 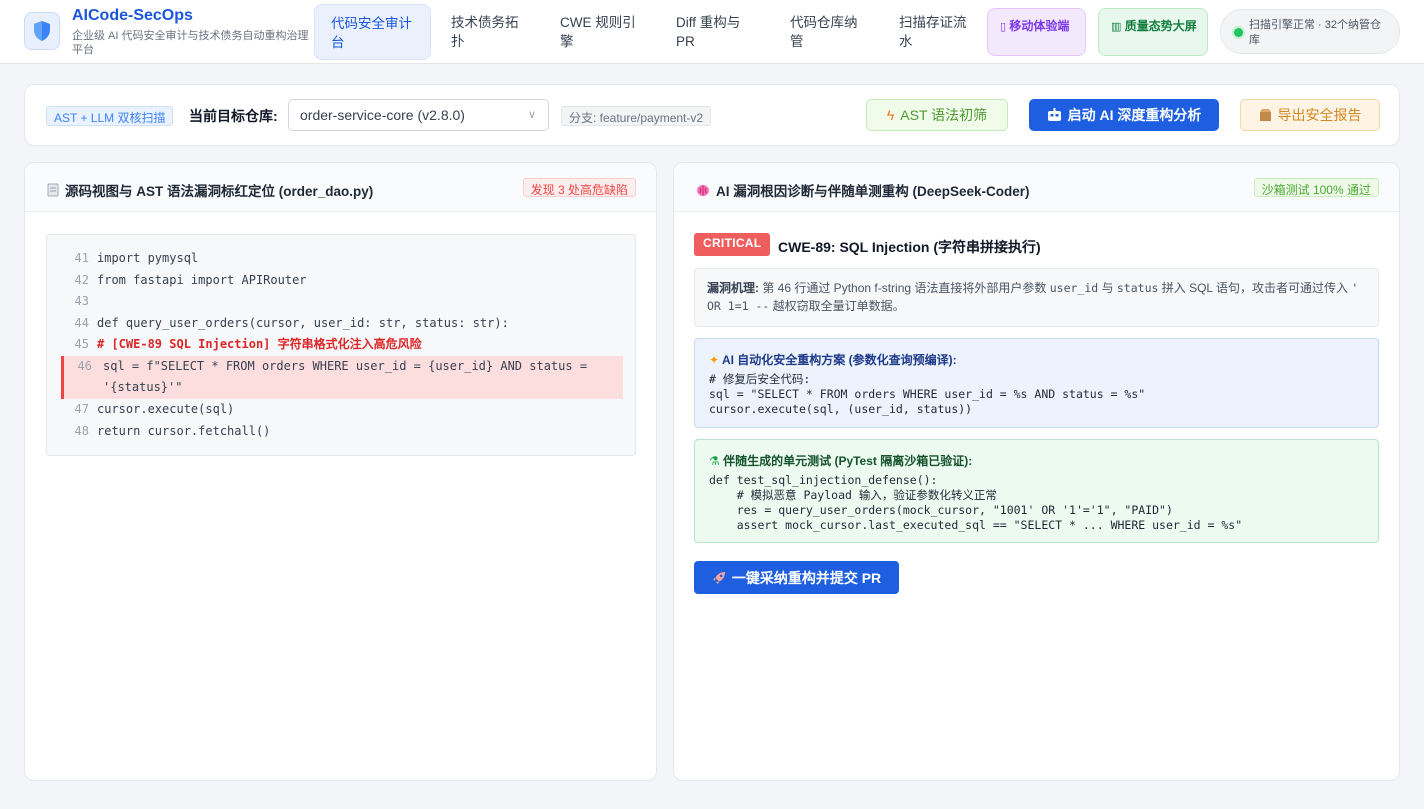 What do you see at coordinates (853, 495) in the screenshot?
I see `test-code-line: # 模拟恶意 Payload 输入，验证参数化转义正常` at bounding box center [853, 495].